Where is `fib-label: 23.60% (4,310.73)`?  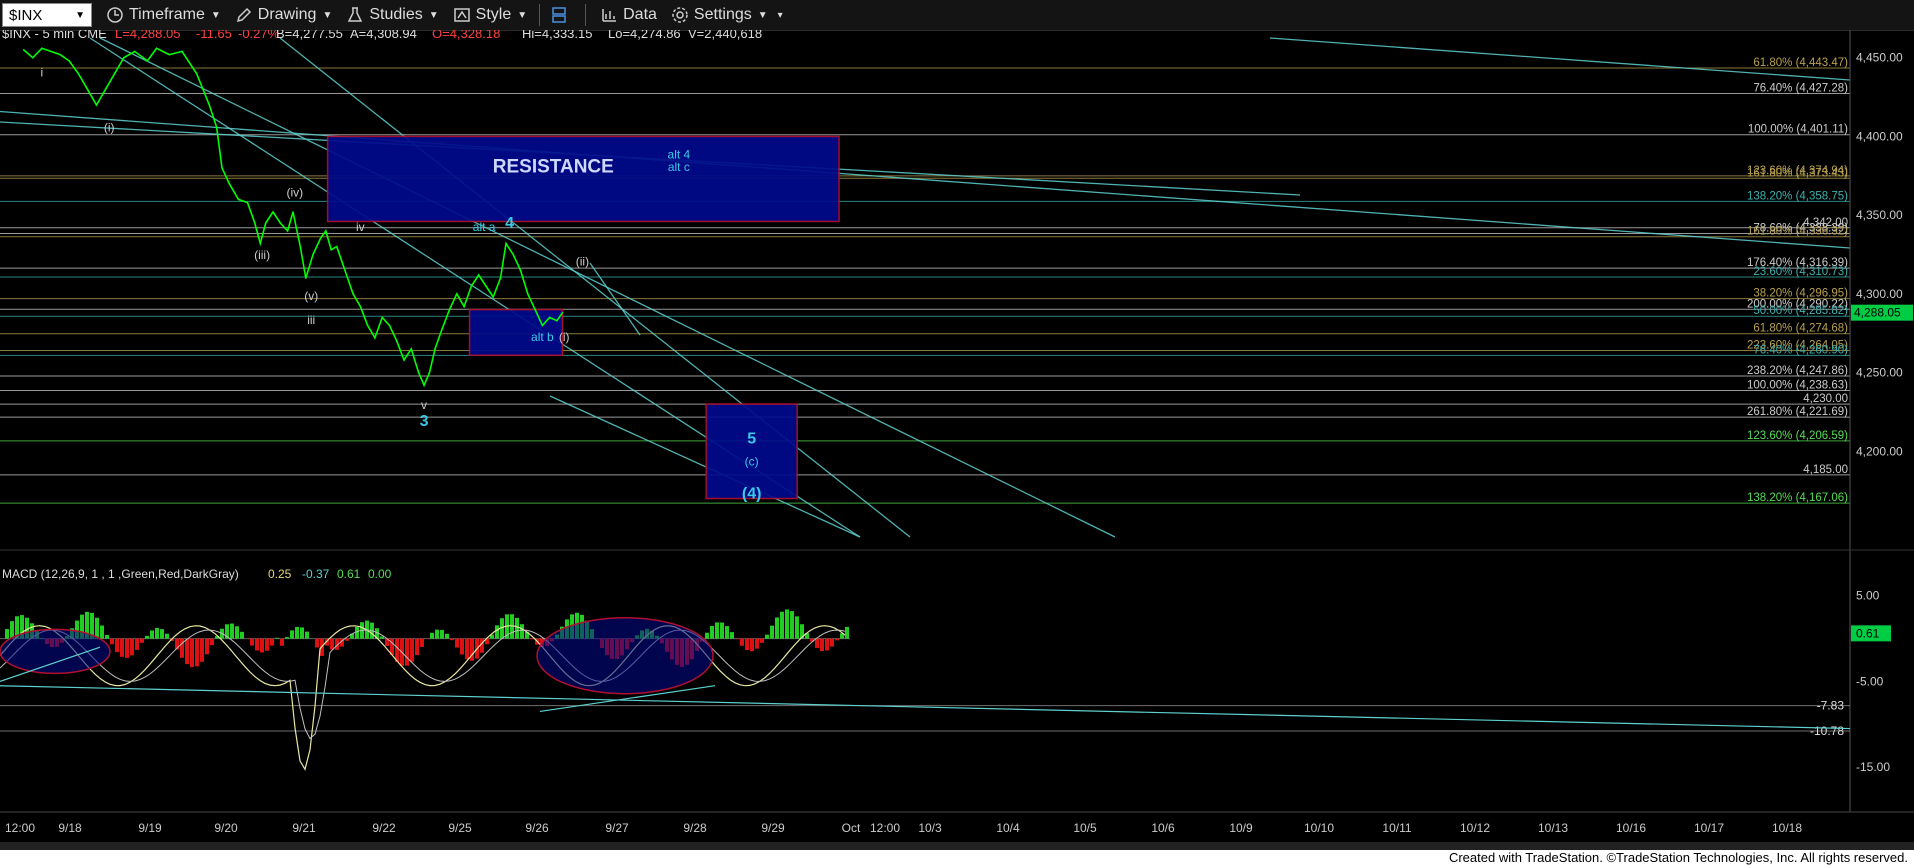 fib-label: 23.60% (4,310.73) is located at coordinates (1800, 272).